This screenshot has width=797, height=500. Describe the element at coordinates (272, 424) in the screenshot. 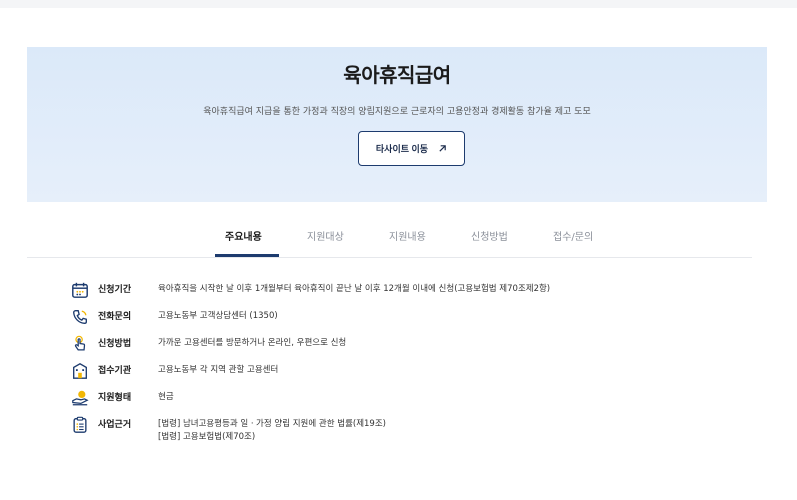

I see `info-value-line: [법령] 남녀고용평등과 일ㆍ가정 양립 지원에 관한 법률(제19조)` at that location.